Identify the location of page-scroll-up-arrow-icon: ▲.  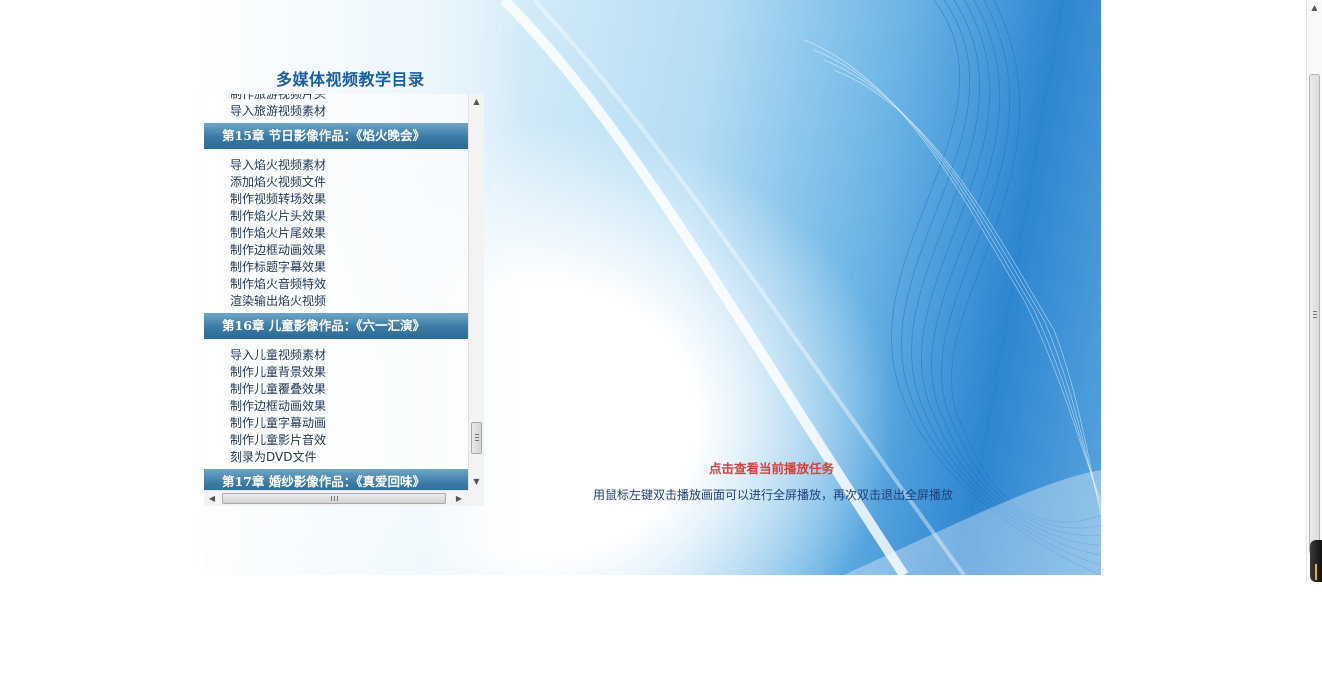
(1314, 8).